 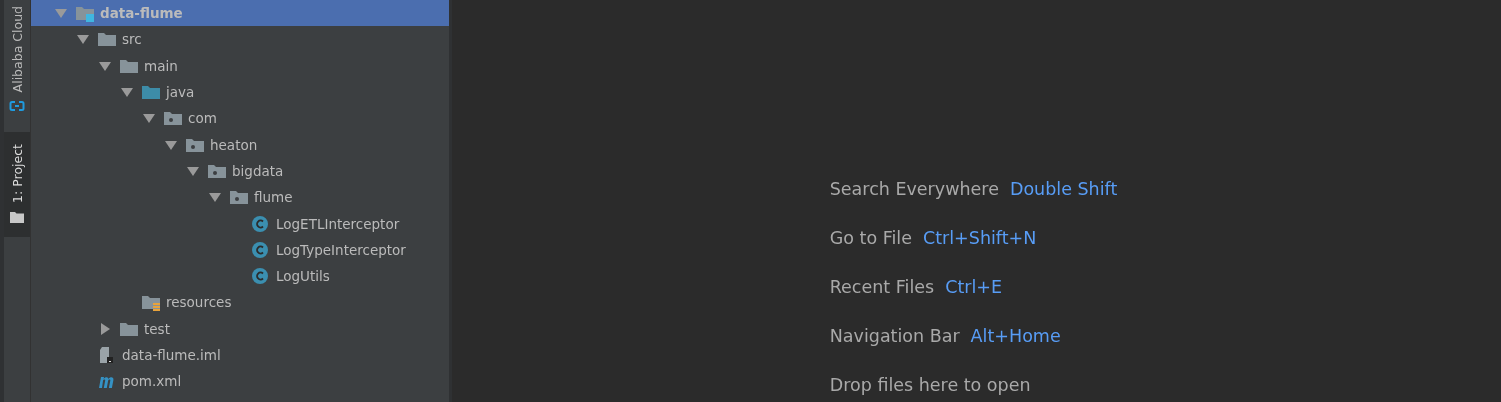 What do you see at coordinates (240, 223) in the screenshot?
I see `tree-item: LogETLInterceptor` at bounding box center [240, 223].